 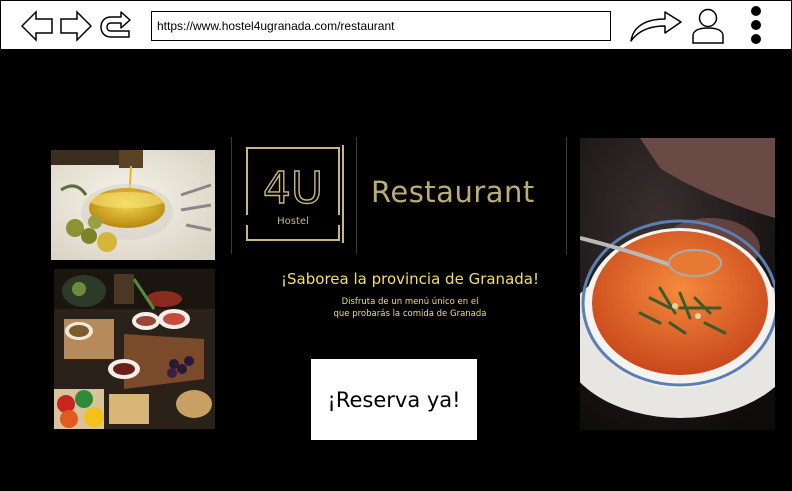 I want to click on kebab-menu-icon, so click(x=756, y=25).